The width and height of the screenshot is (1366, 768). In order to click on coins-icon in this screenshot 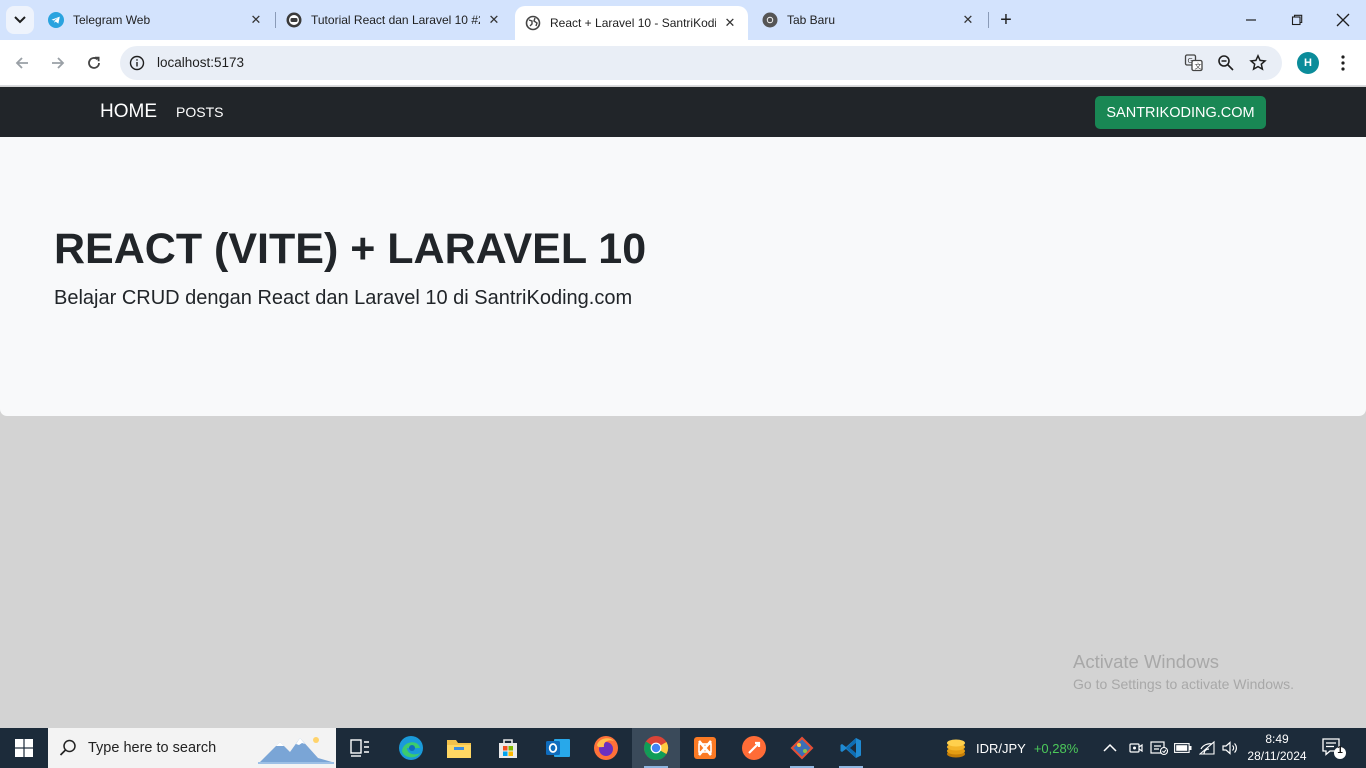, I will do `click(956, 748)`.